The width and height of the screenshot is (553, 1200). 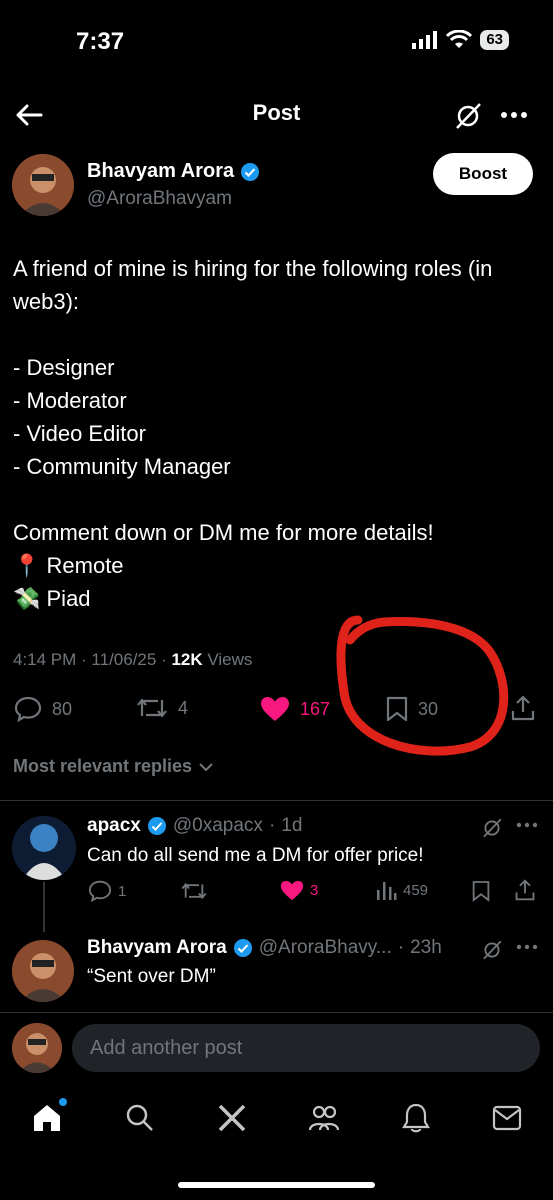 I want to click on reply-button: 1, so click(x=107, y=891).